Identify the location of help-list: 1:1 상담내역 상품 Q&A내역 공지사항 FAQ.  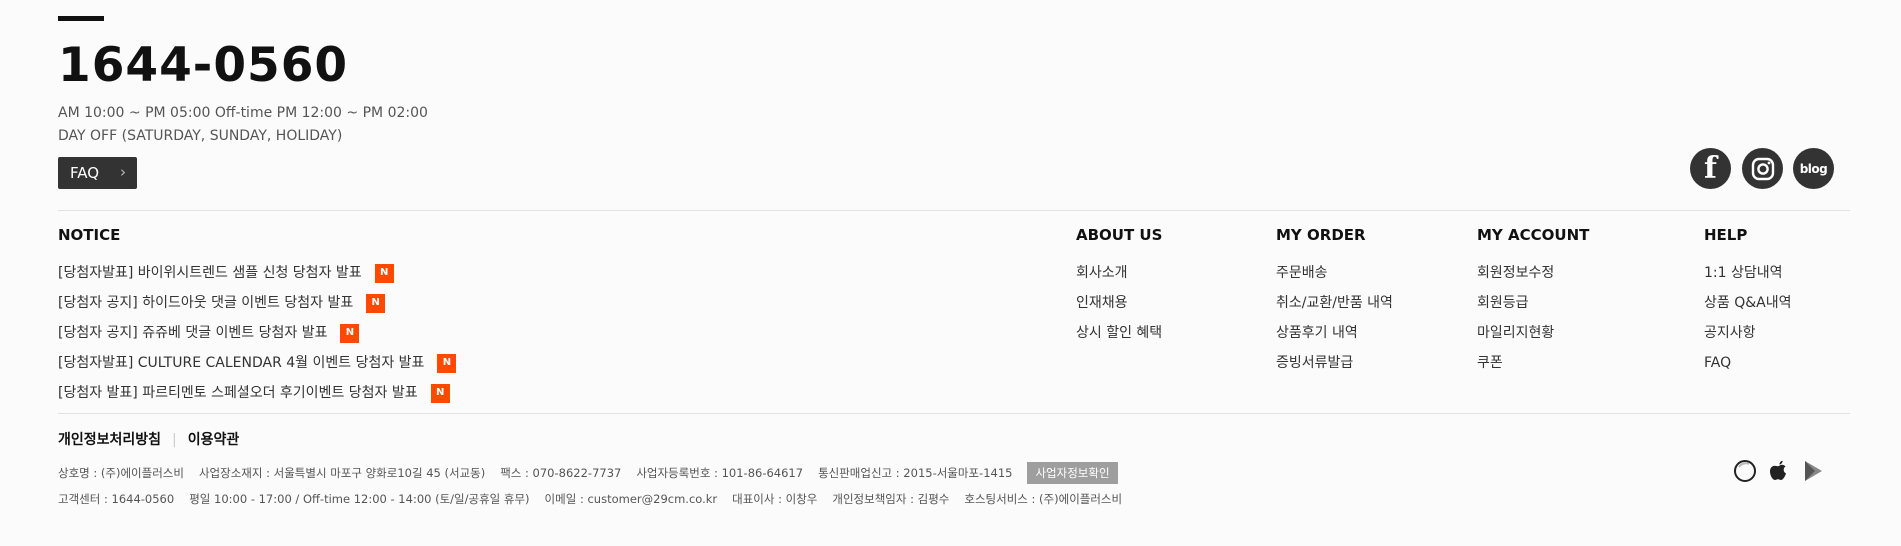
(1747, 318).